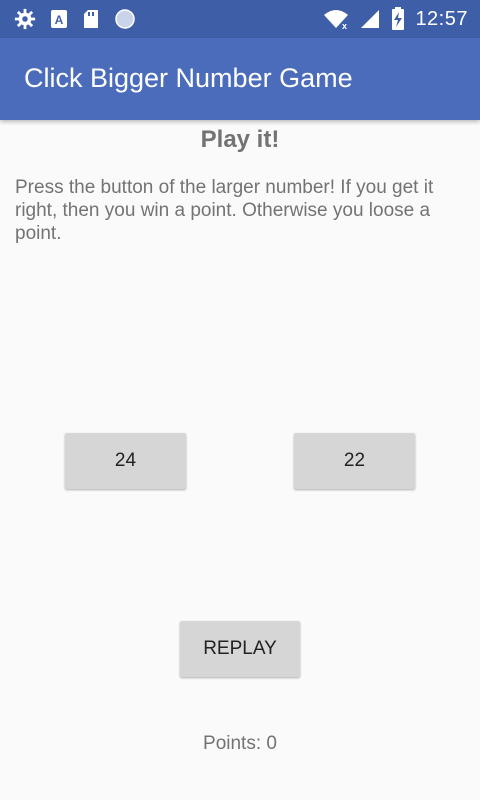 The image size is (480, 800). What do you see at coordinates (344, 25) in the screenshot?
I see `svg-text: x` at bounding box center [344, 25].